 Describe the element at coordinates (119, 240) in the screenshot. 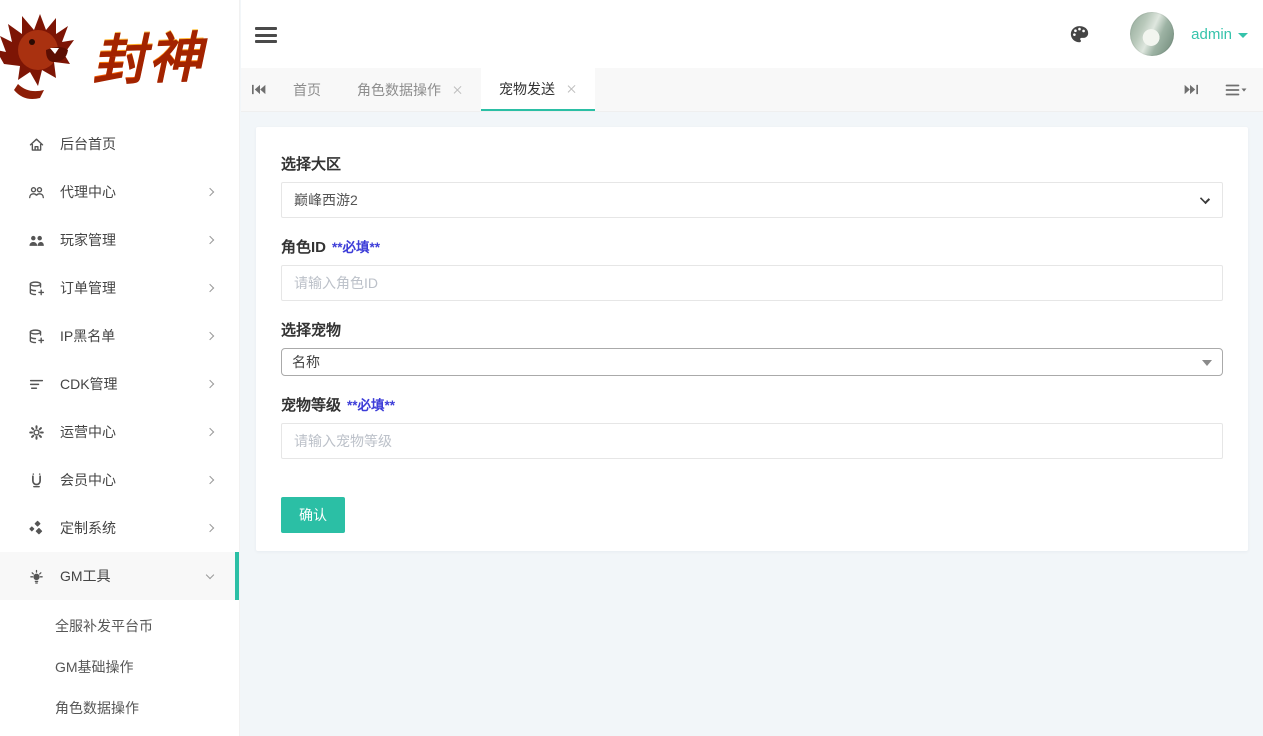

I see `sidebar-item-player-management: 玩家管理` at that location.